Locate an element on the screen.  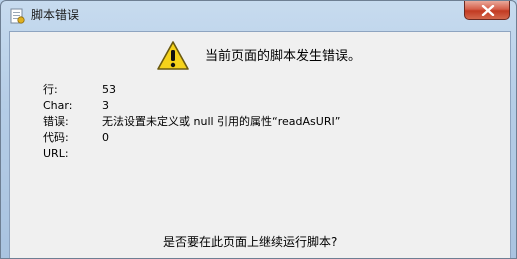
continue-question: 是否要在此页面上继续运行脚本? is located at coordinates (250, 242).